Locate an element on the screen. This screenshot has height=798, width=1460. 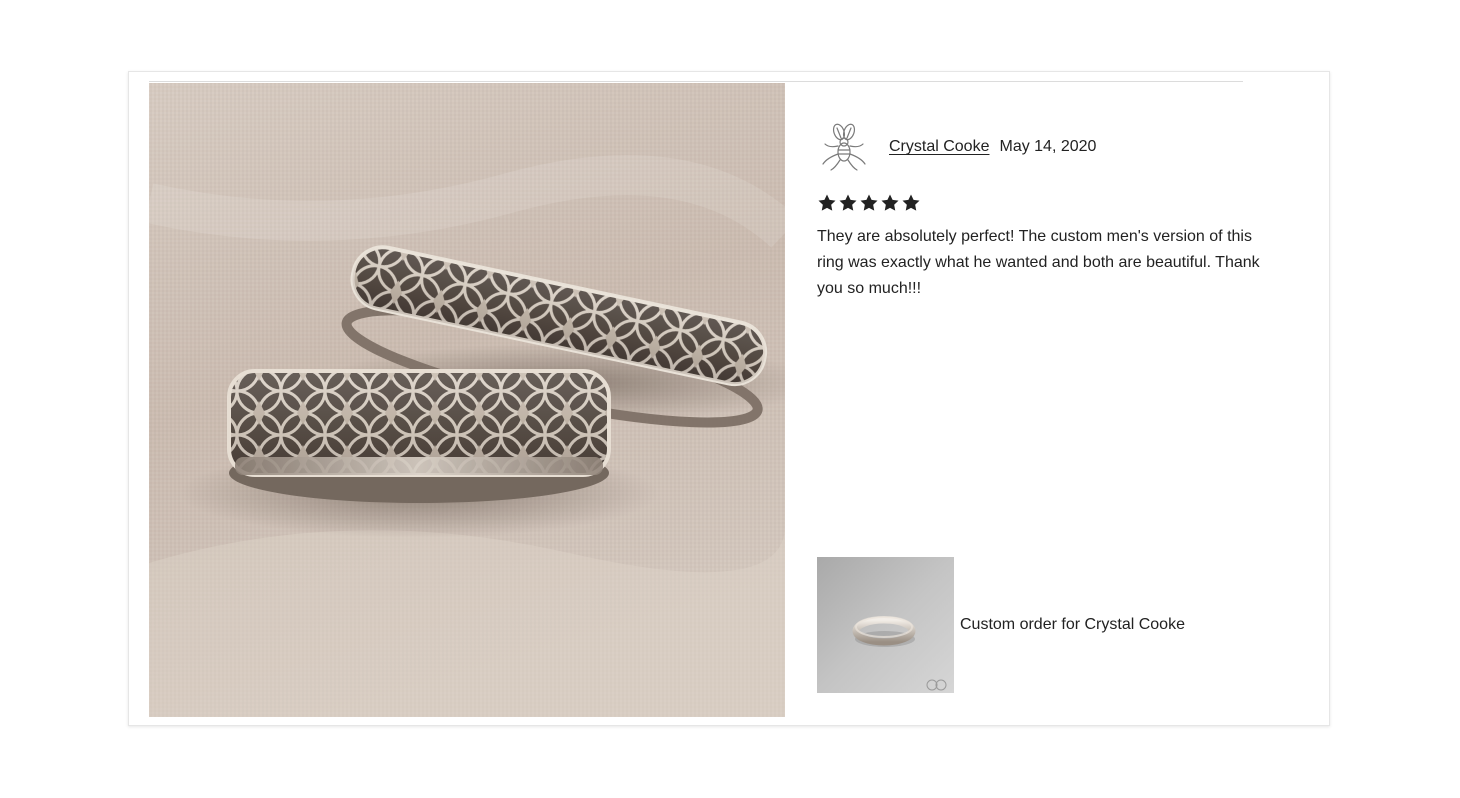
divider is located at coordinates (696, 81).